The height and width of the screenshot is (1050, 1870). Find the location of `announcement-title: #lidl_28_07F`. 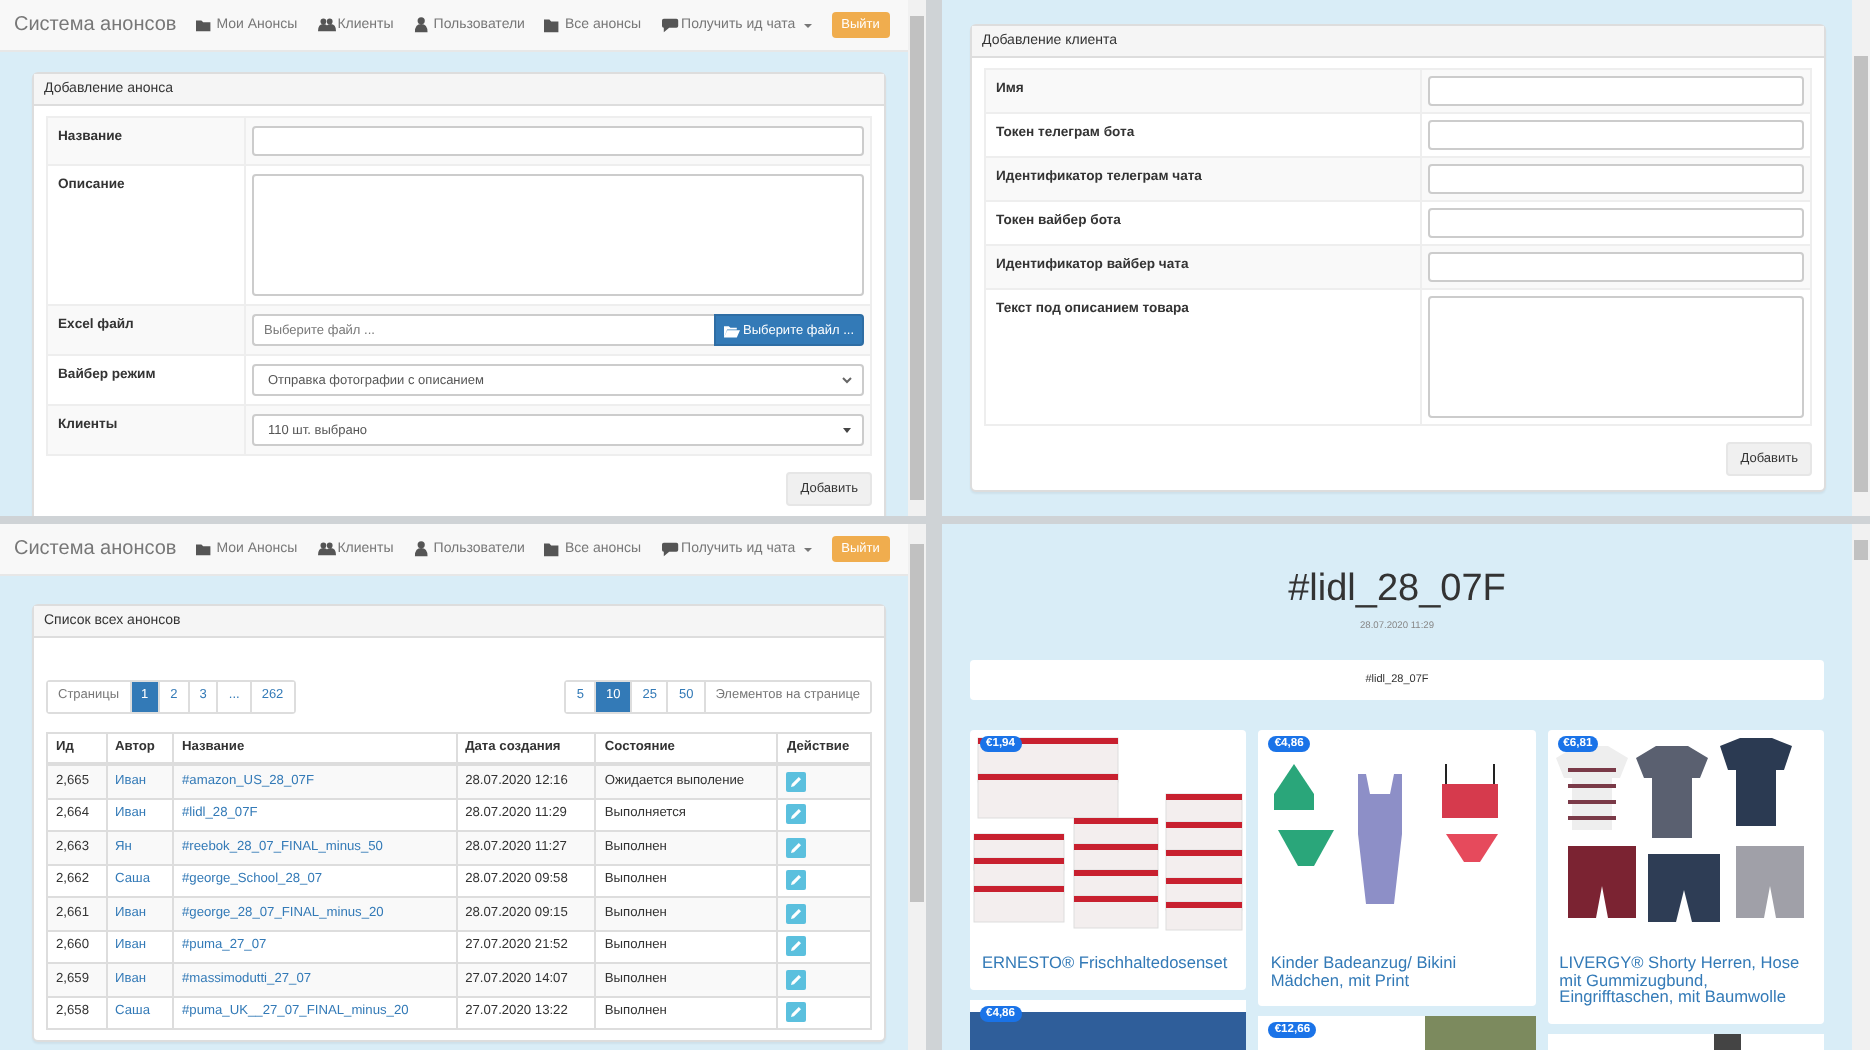

announcement-title: #lidl_28_07F is located at coordinates (1397, 590).